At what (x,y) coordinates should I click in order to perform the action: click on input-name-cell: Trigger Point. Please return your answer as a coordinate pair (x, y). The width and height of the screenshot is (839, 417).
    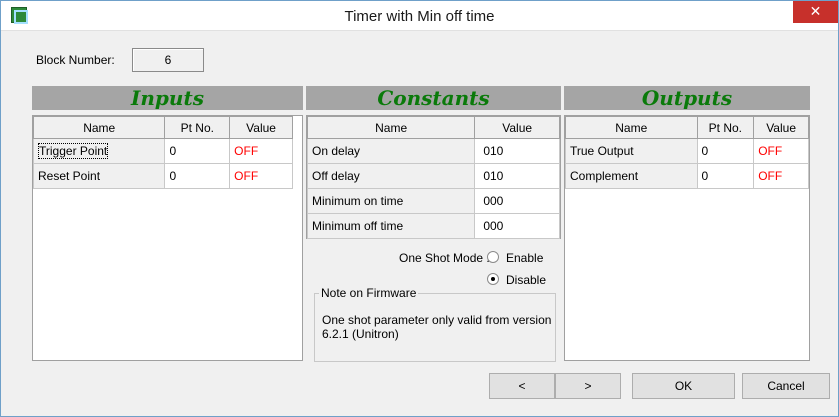
    Looking at the image, I should click on (99, 151).